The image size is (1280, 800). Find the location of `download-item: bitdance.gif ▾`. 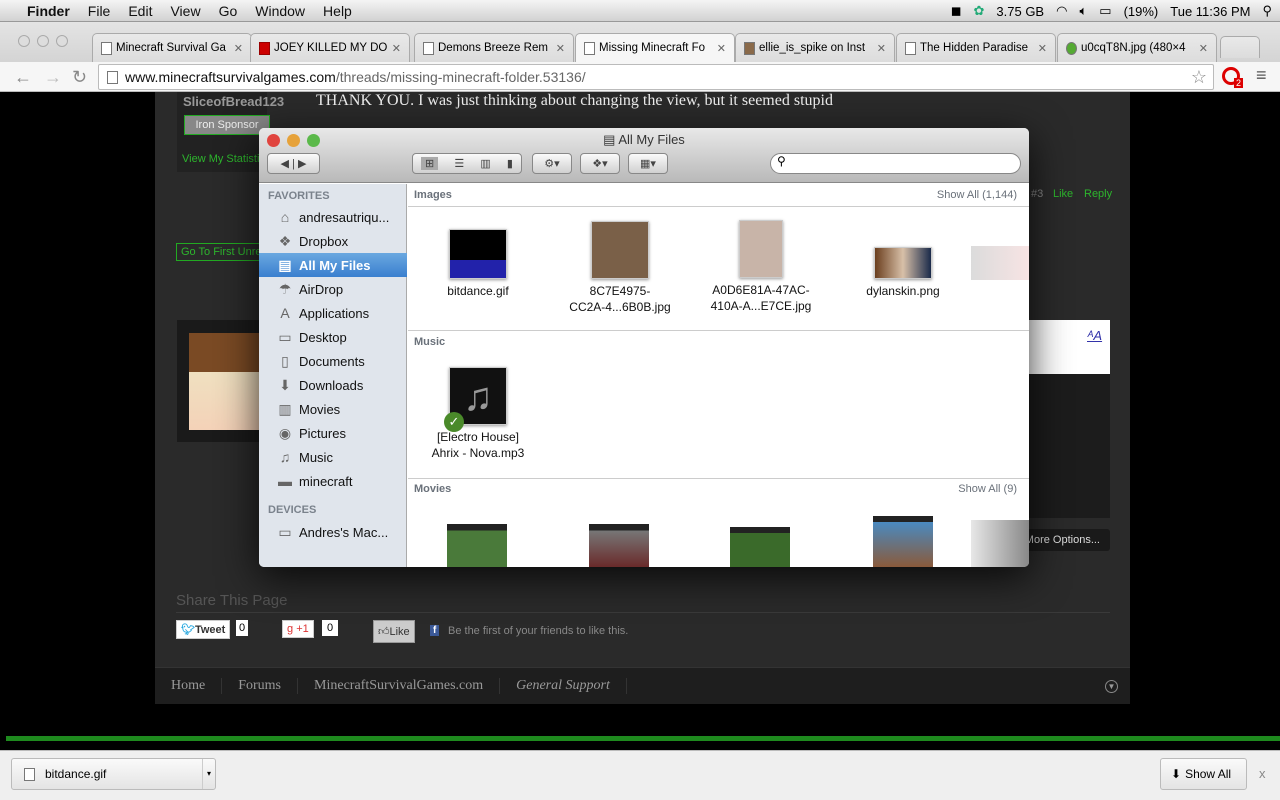

download-item: bitdance.gif ▾ is located at coordinates (113, 774).